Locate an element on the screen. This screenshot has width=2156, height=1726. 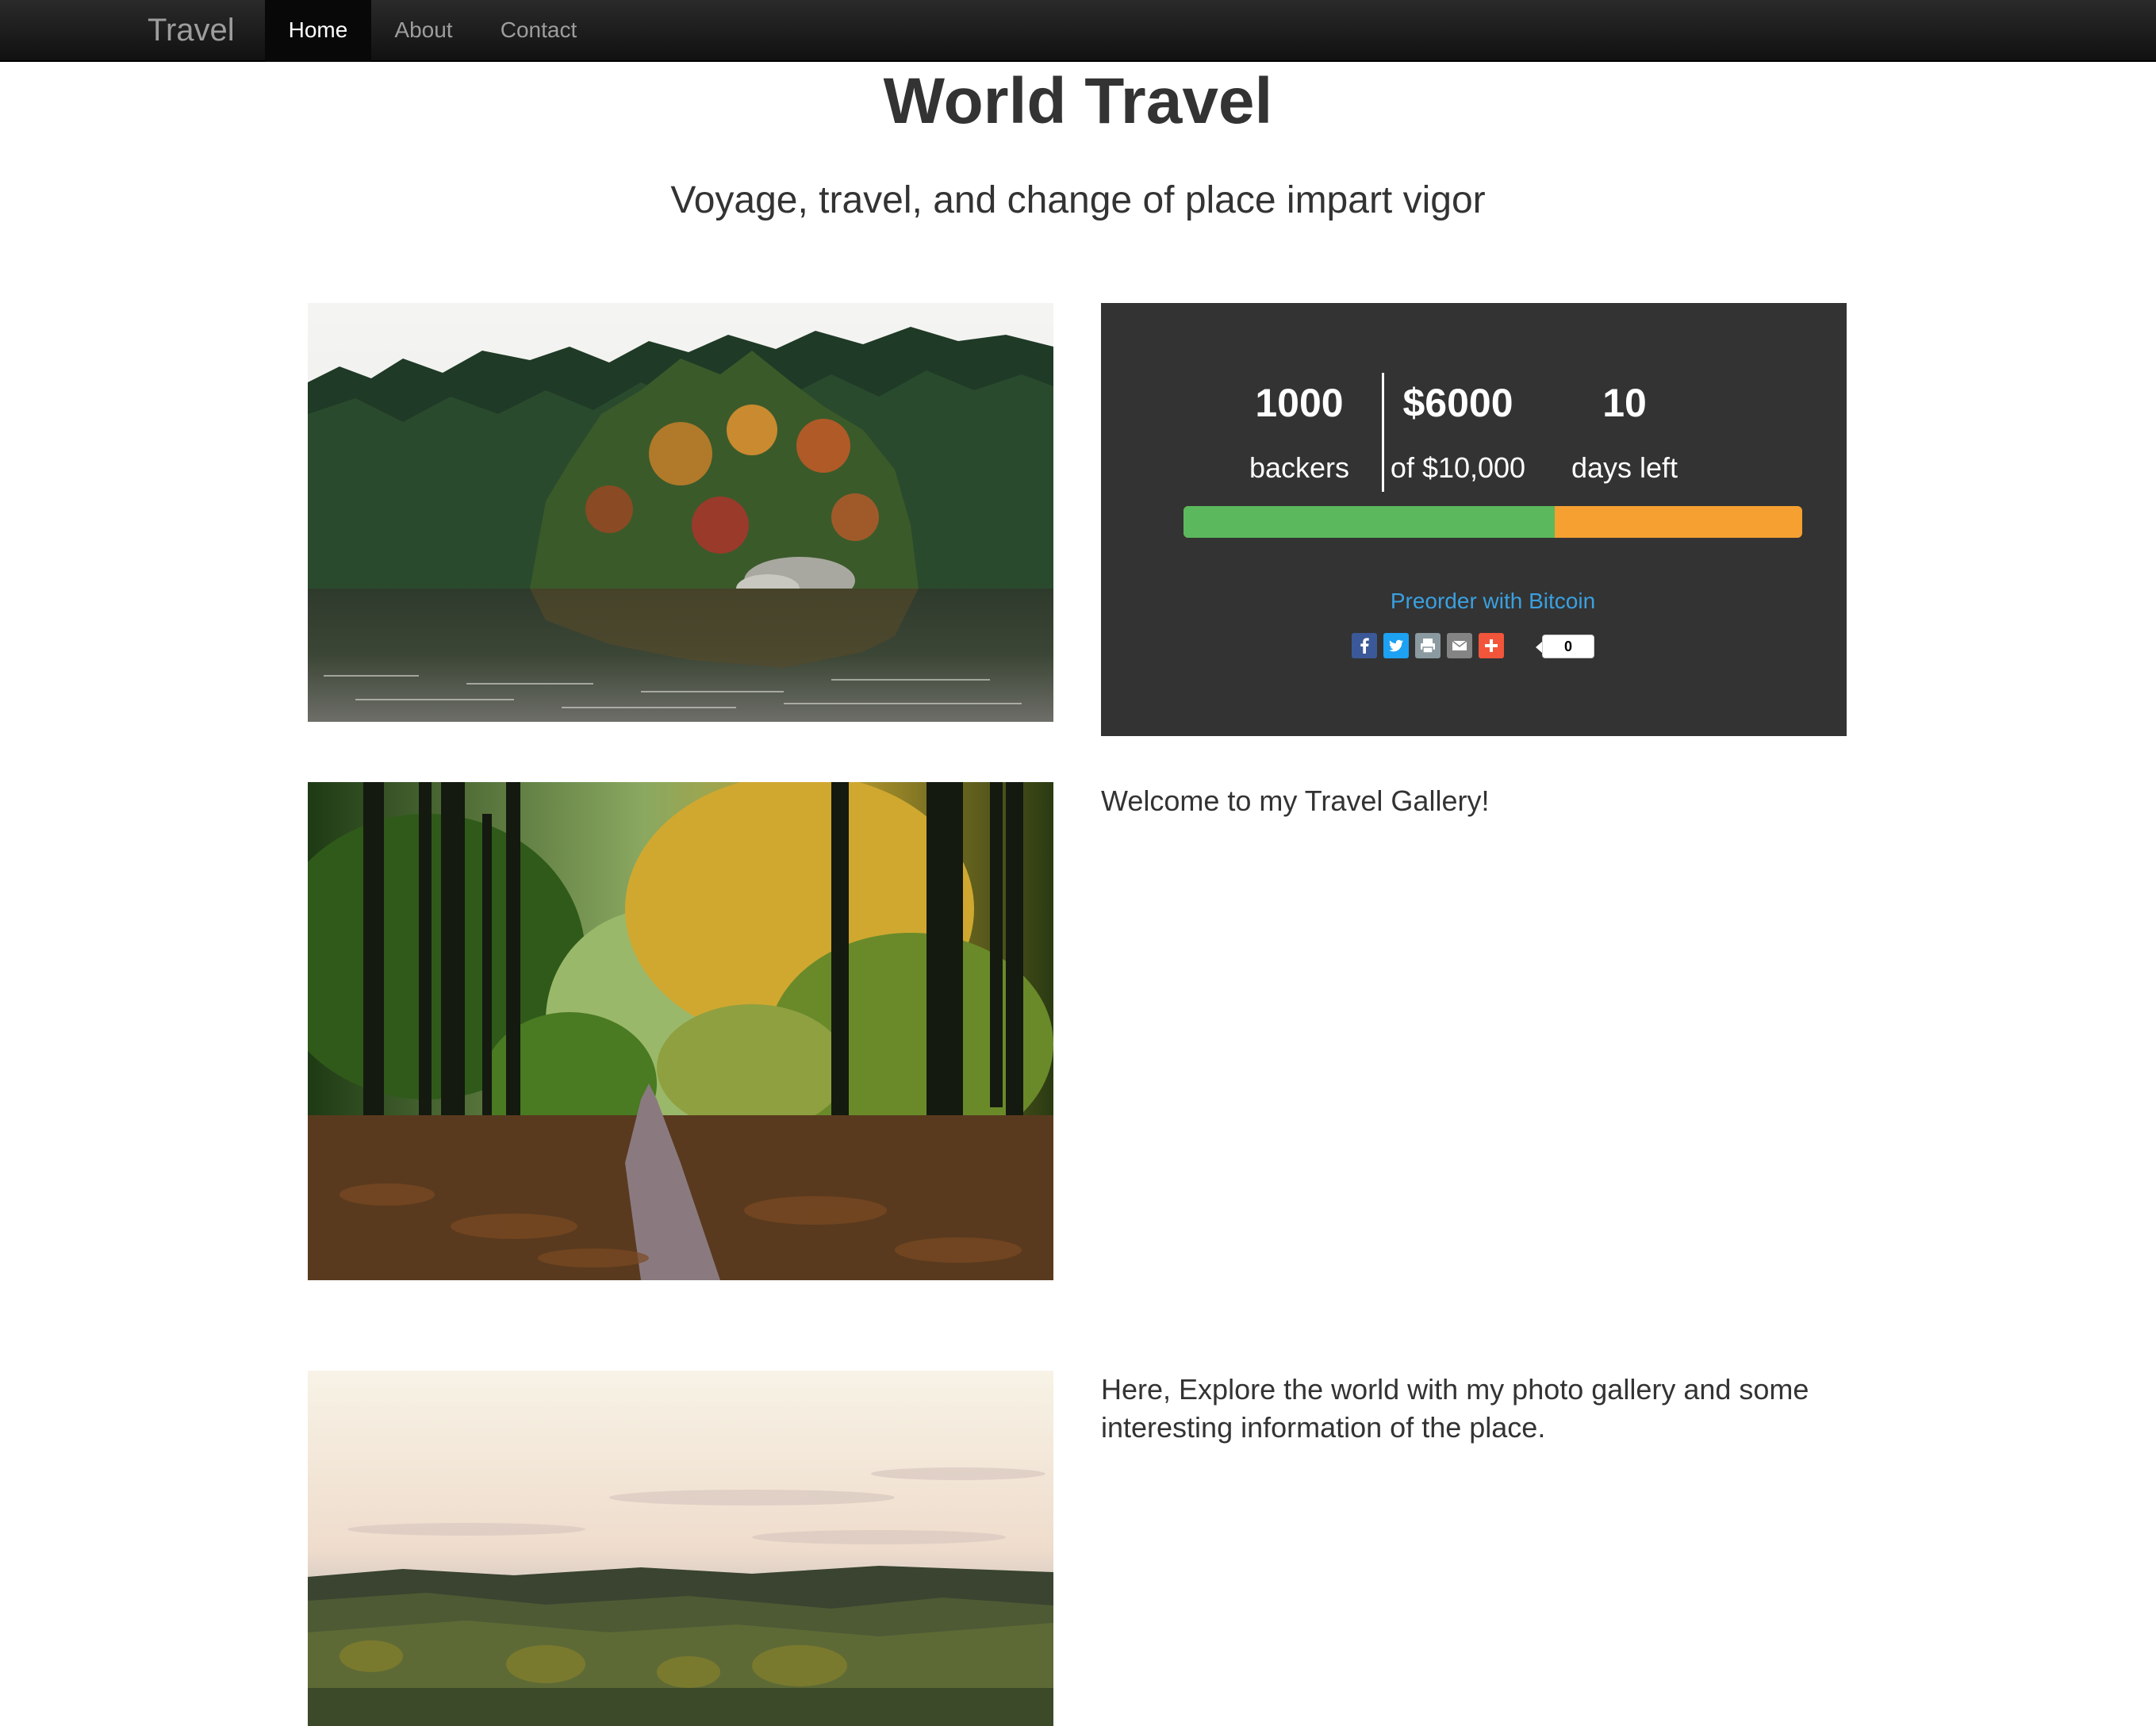
raised-amount: $6000 is located at coordinates (1457, 403).